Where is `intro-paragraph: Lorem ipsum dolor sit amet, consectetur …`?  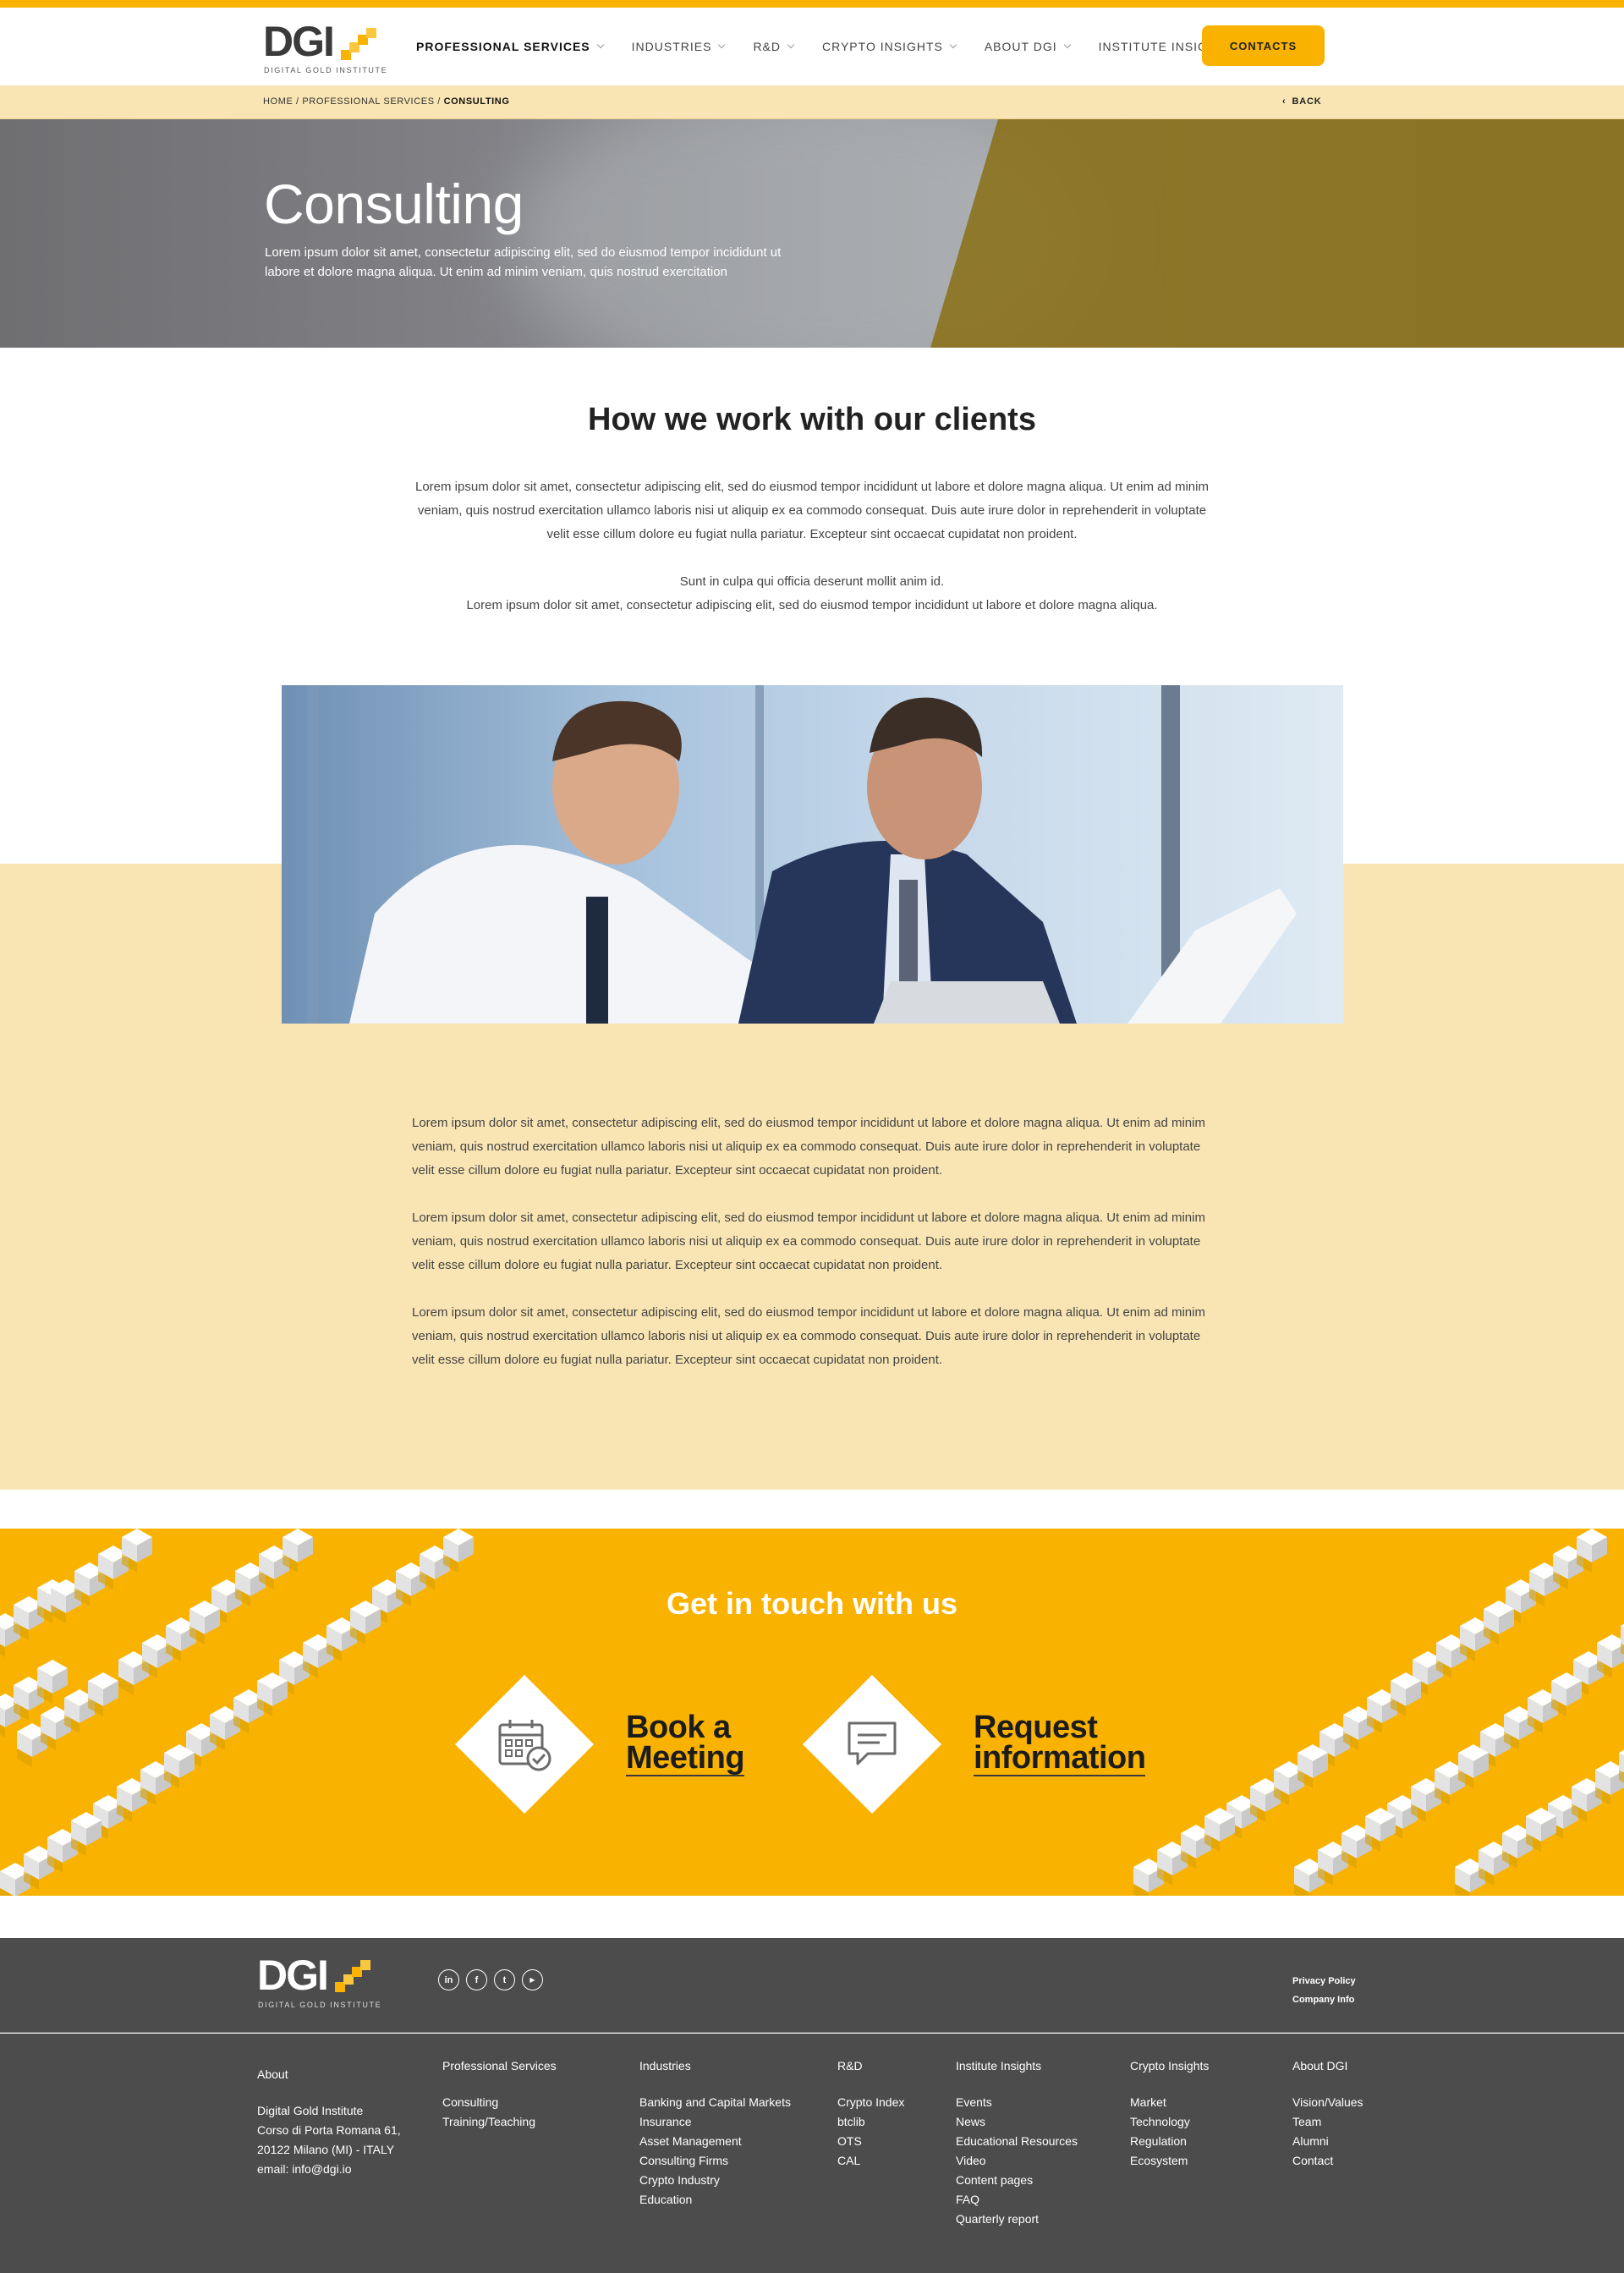 intro-paragraph: Lorem ipsum dolor sit amet, consectetur … is located at coordinates (812, 510).